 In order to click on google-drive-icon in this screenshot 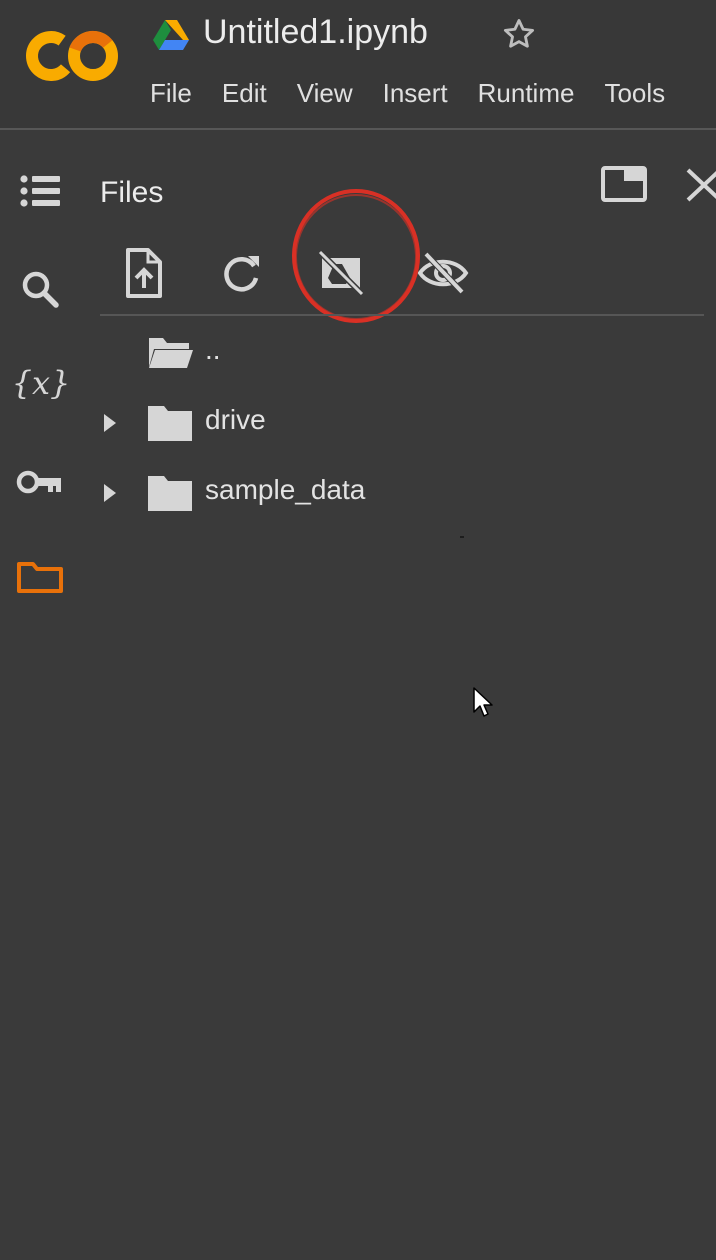, I will do `click(171, 35)`.